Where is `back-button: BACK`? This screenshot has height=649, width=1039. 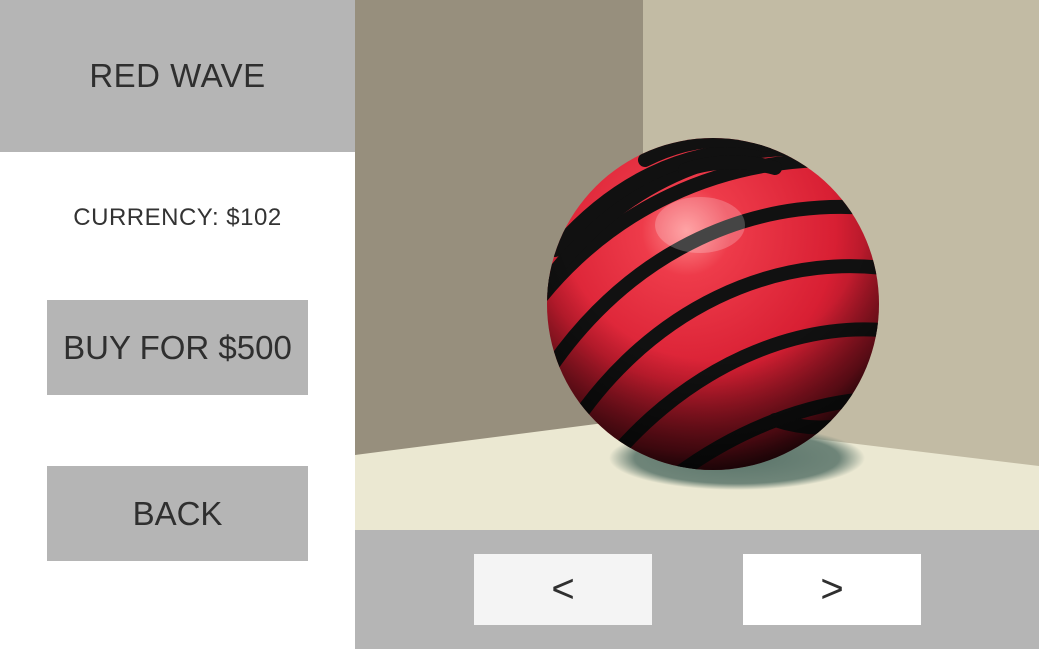
back-button: BACK is located at coordinates (177, 513).